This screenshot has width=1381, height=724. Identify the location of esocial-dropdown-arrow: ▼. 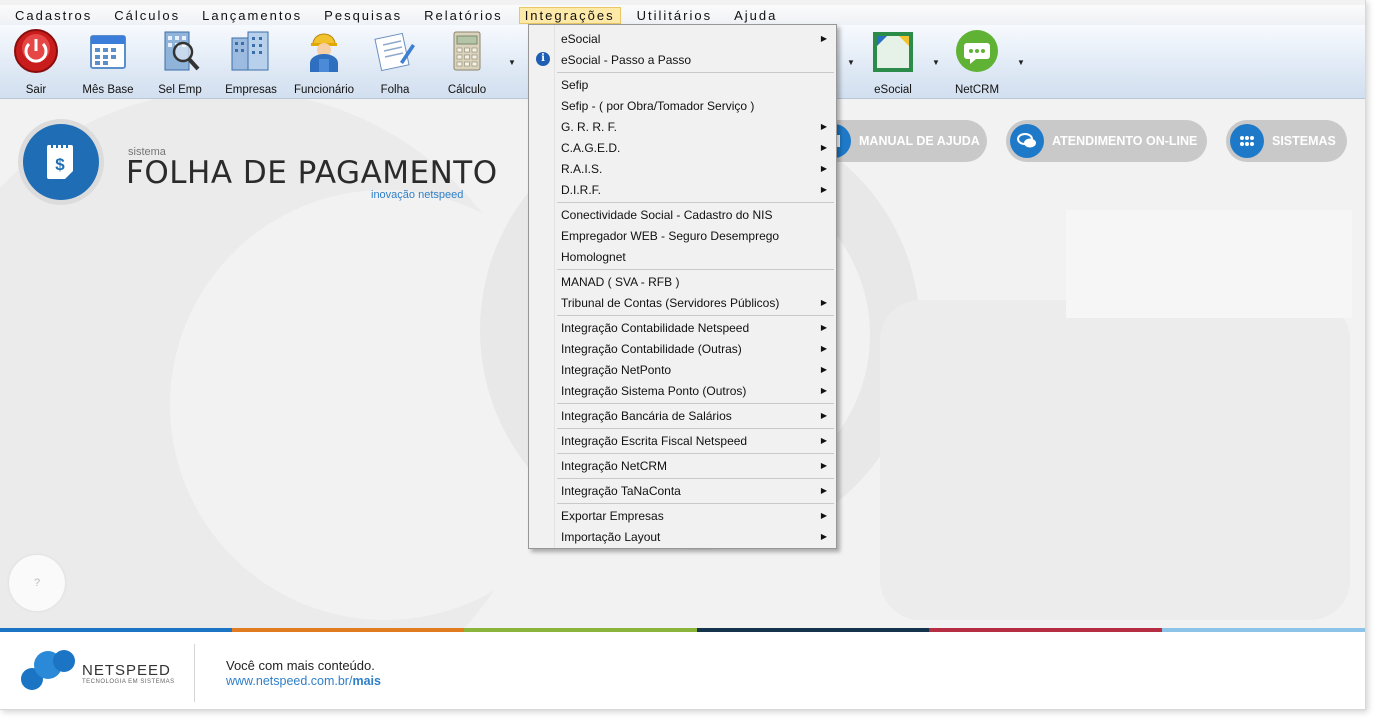
(936, 62).